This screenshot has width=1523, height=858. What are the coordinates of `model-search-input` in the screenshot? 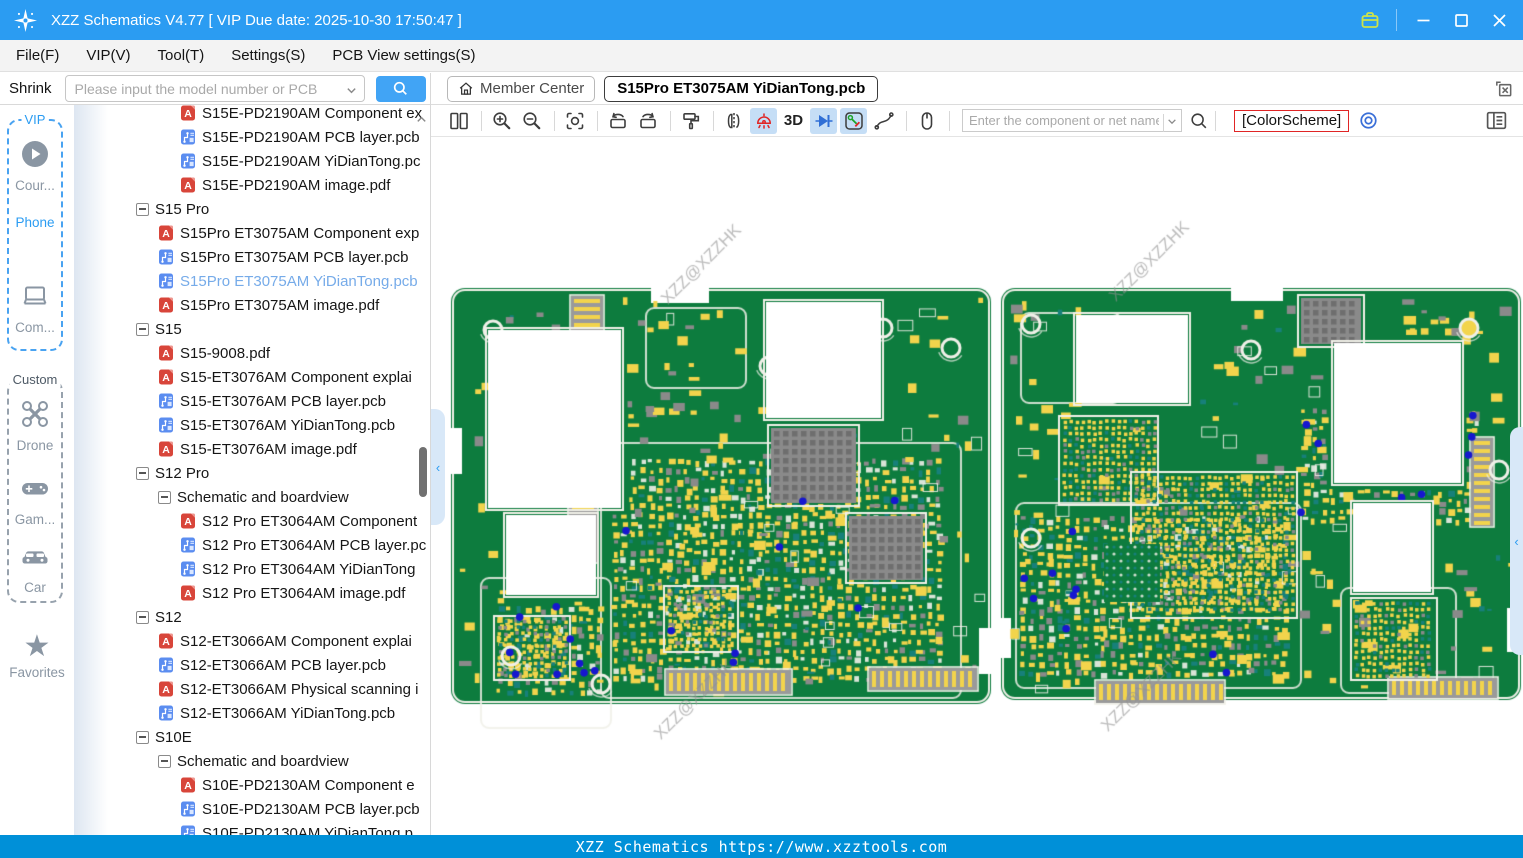 It's located at (214, 88).